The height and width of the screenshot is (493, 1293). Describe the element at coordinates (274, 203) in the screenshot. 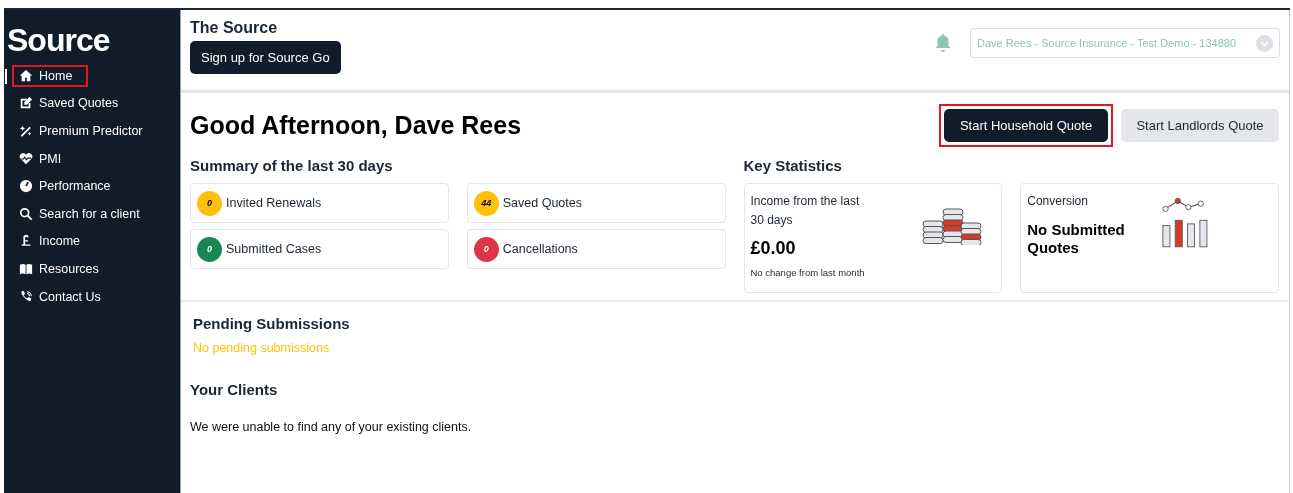

I see `summary-label: Invited Renewals` at that location.